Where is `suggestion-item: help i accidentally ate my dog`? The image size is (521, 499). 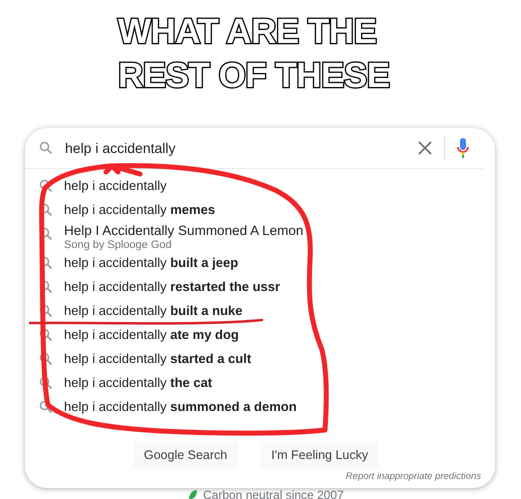
suggestion-item: help i accidentally ate my dog is located at coordinates (151, 335).